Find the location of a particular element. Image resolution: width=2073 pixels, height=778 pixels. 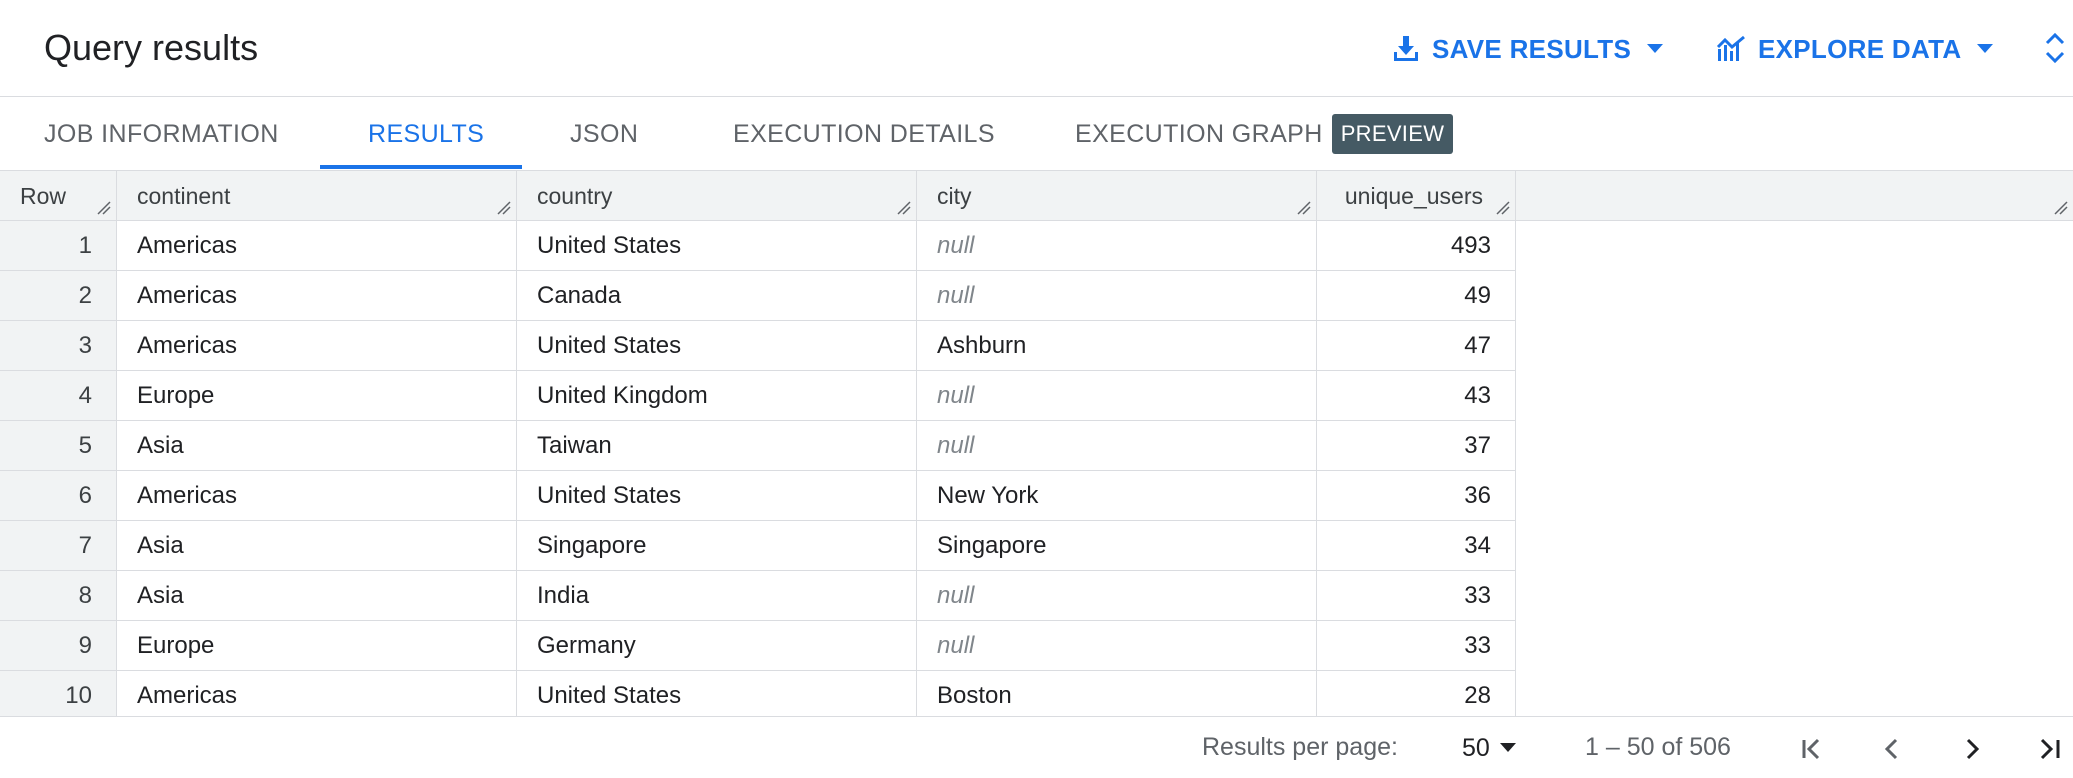

unique-users-cell: 37 is located at coordinates (1416, 446).